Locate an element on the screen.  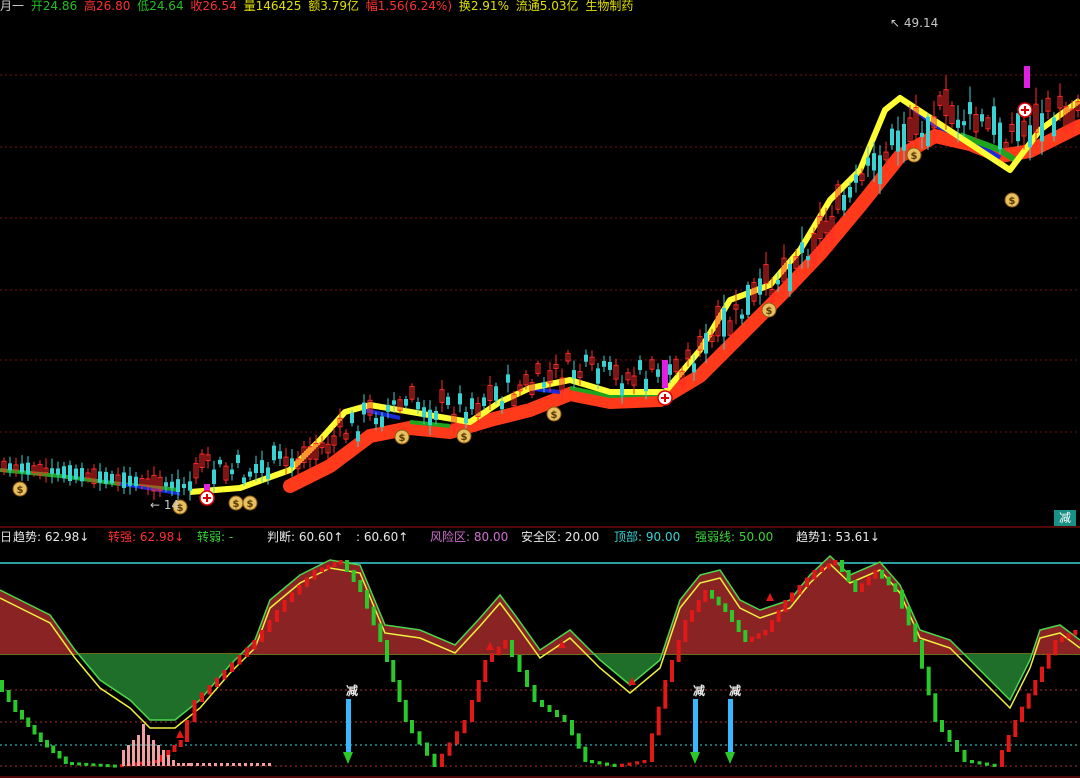
trend-value: 趋势: 62.98↓ is located at coordinates (51, 537).